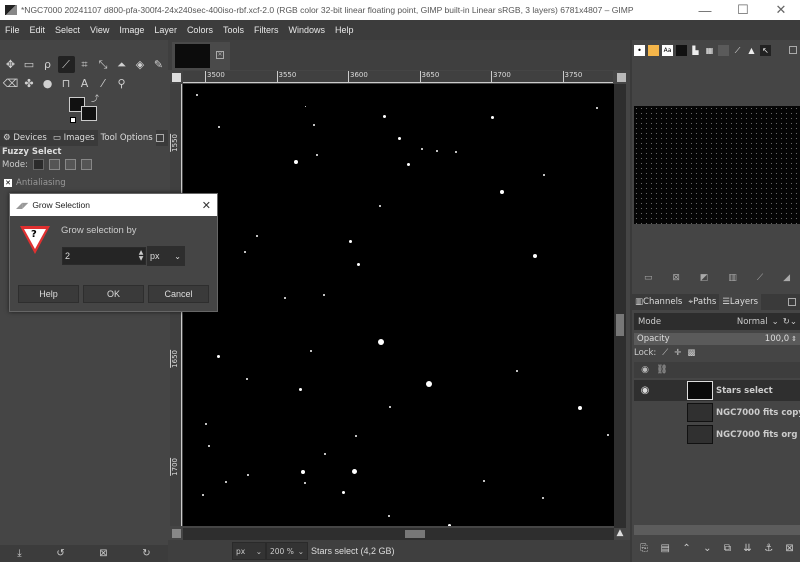 The width and height of the screenshot is (800, 562). What do you see at coordinates (677, 353) in the screenshot?
I see `lock-position-icon: ✛` at bounding box center [677, 353].